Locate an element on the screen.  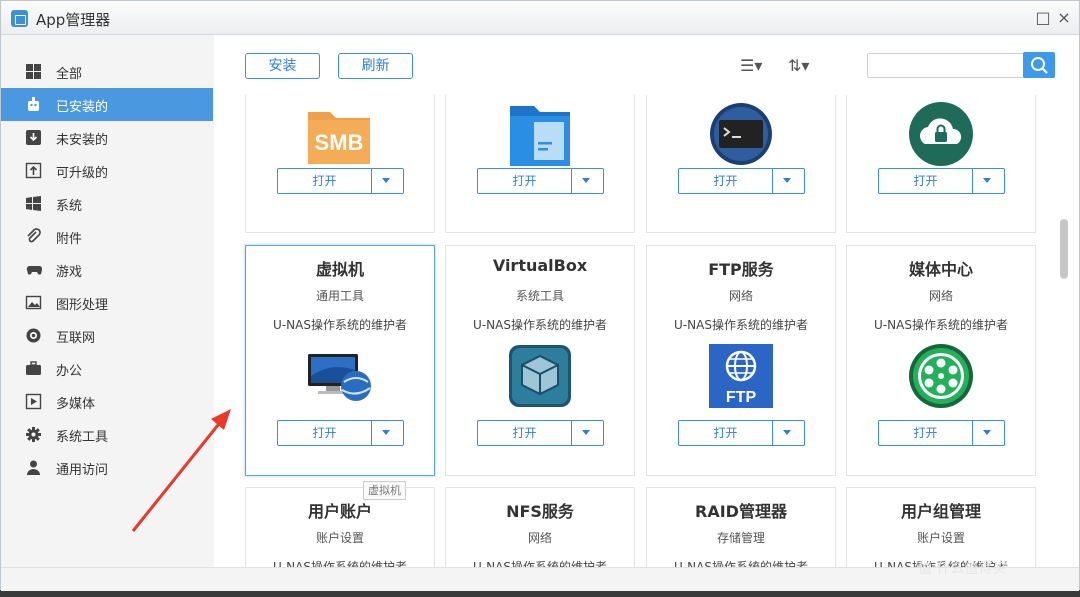
sidebar-item-label: 未安装的 is located at coordinates (82, 140).